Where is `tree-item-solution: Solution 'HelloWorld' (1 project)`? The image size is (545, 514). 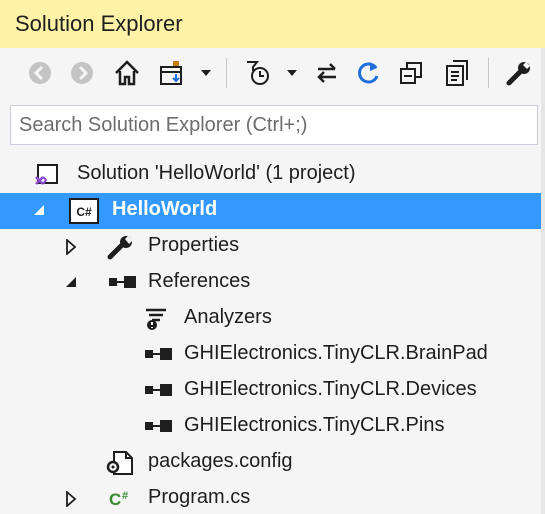 tree-item-solution: Solution 'HelloWorld' (1 project) is located at coordinates (272, 175).